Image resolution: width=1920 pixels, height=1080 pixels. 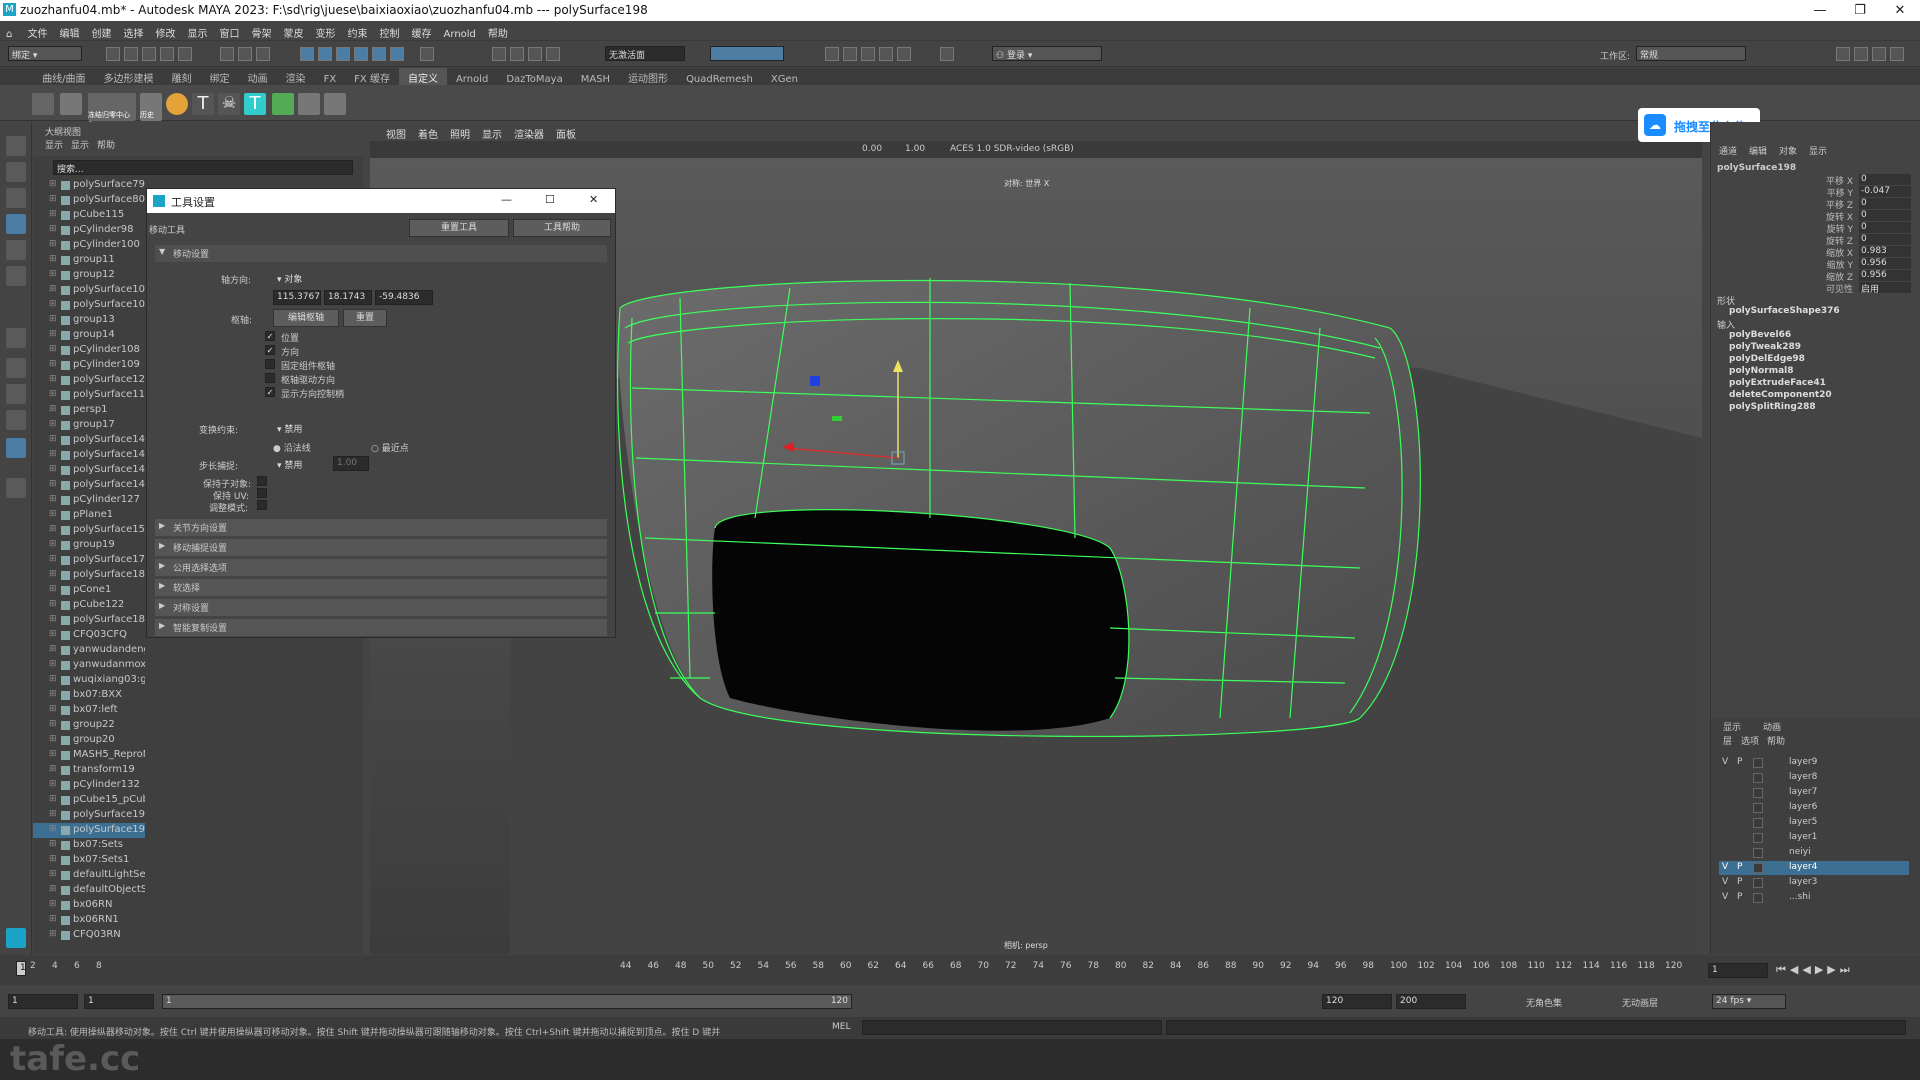 What do you see at coordinates (361, 54) in the screenshot?
I see `snap-surface-icon` at bounding box center [361, 54].